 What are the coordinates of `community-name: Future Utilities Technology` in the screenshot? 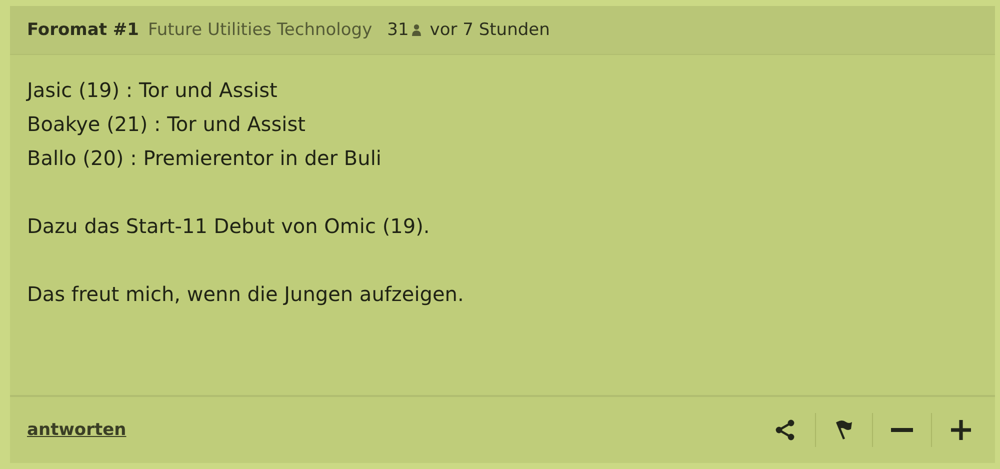 It's located at (260, 30).